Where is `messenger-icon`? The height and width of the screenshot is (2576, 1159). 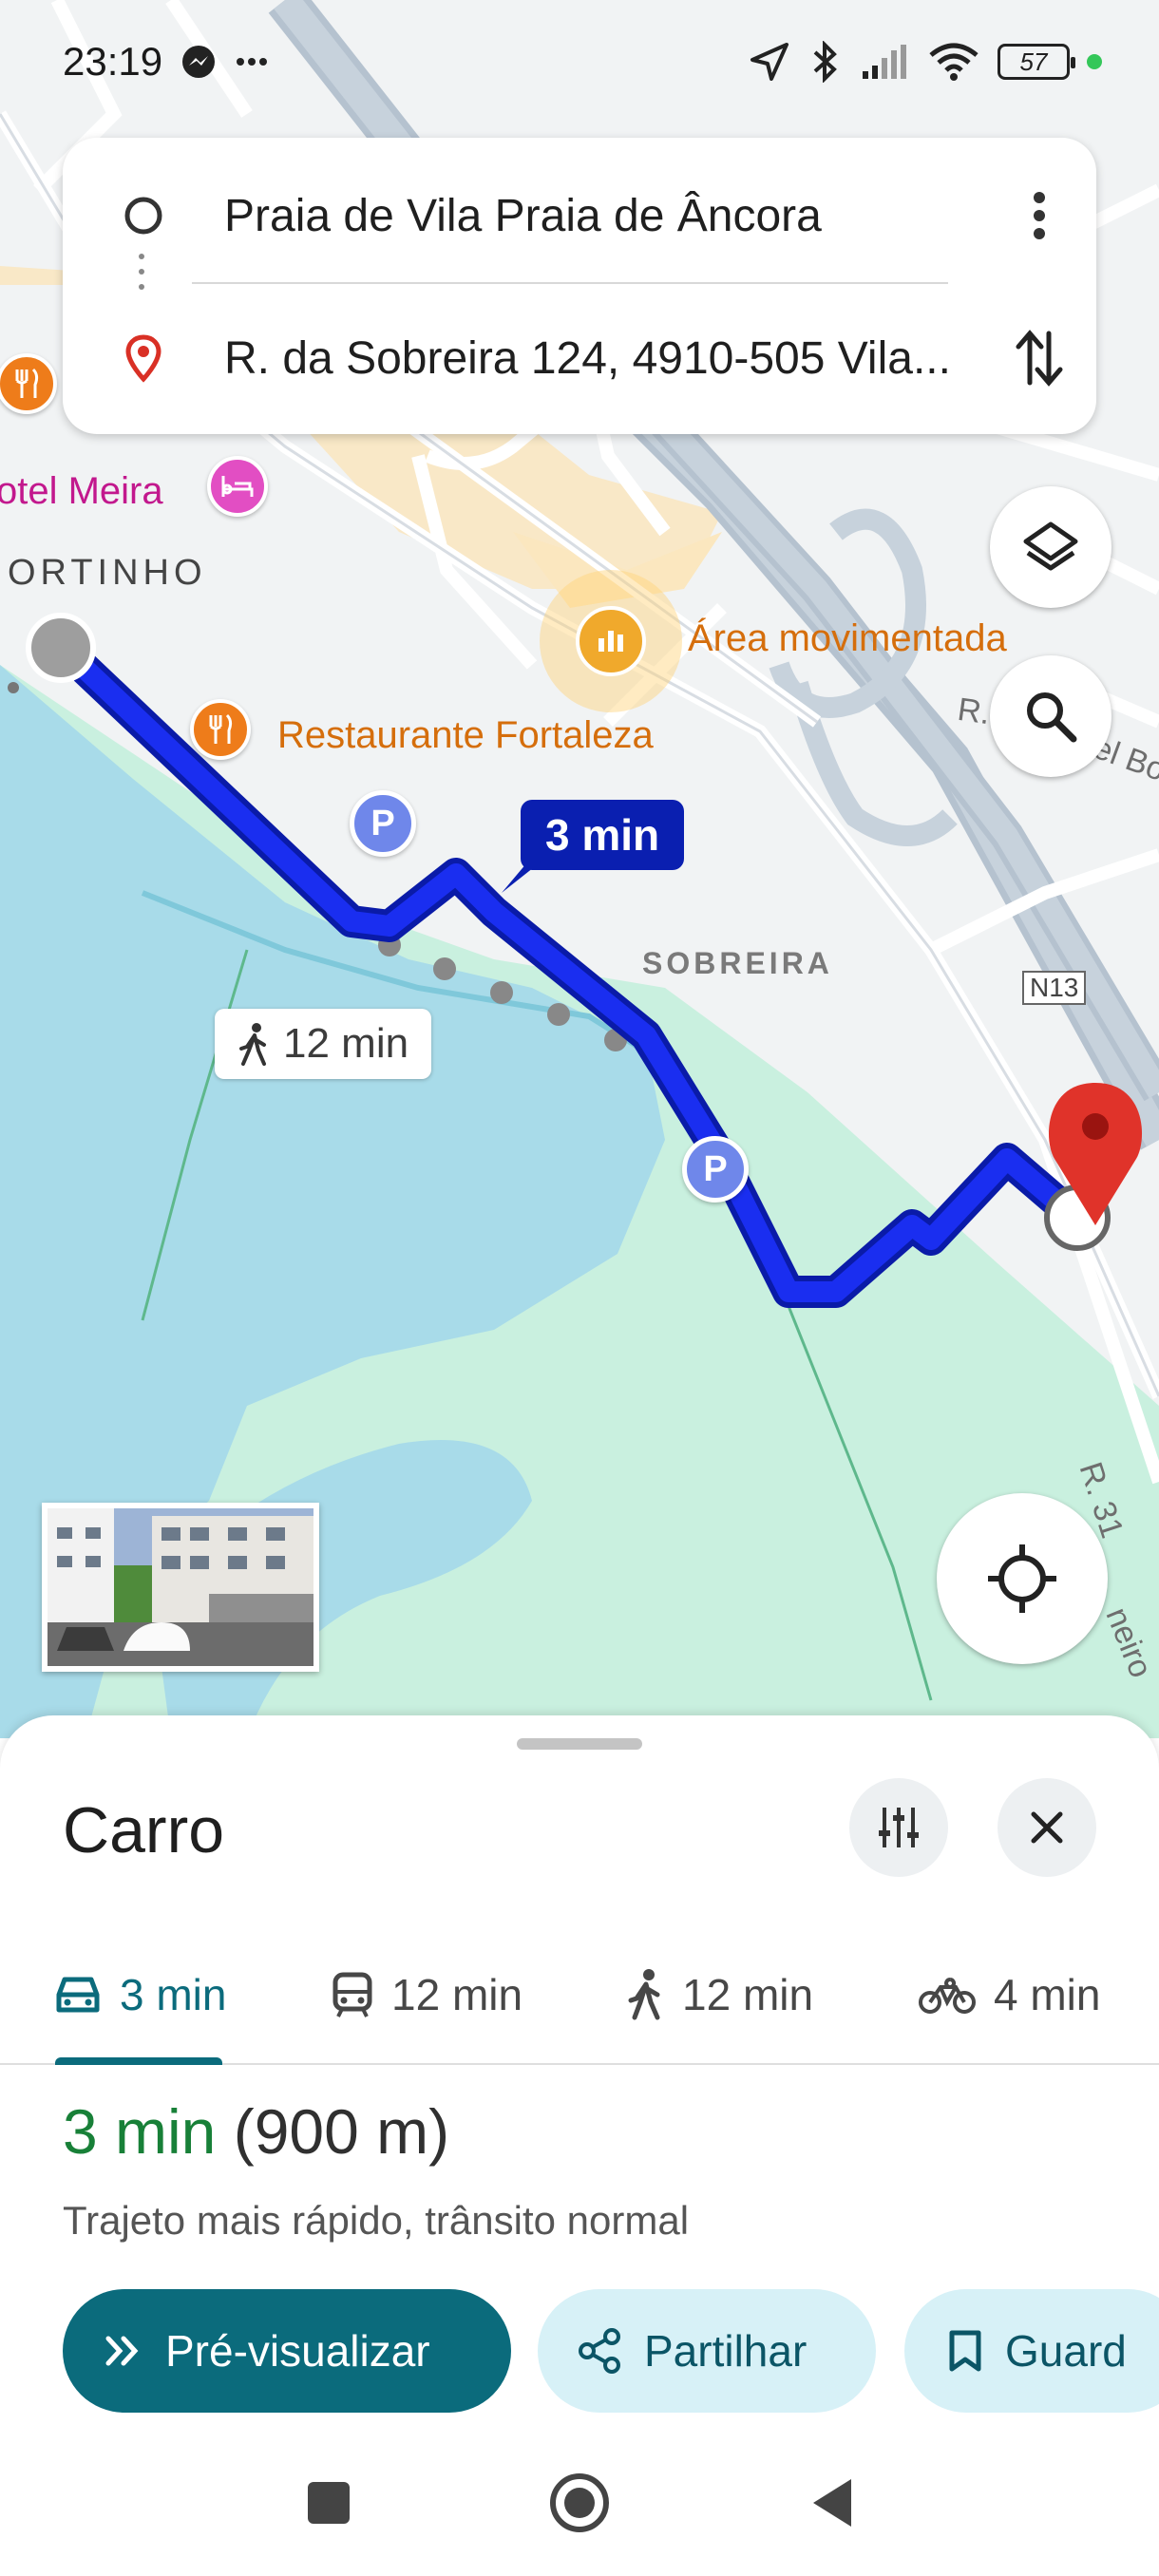
messenger-icon is located at coordinates (199, 62).